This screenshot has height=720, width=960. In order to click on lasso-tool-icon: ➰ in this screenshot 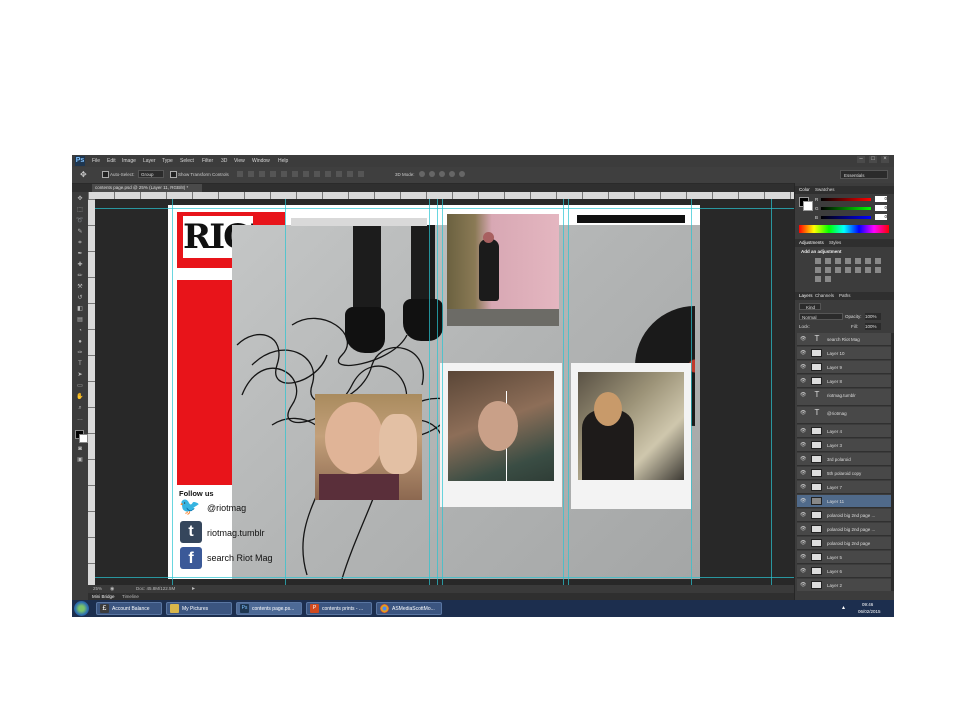, I will do `click(80, 221)`.